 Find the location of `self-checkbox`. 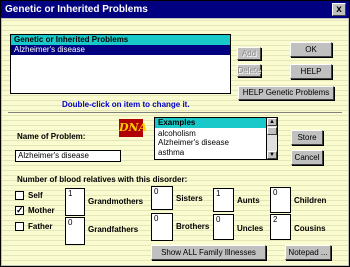

self-checkbox is located at coordinates (19, 195).